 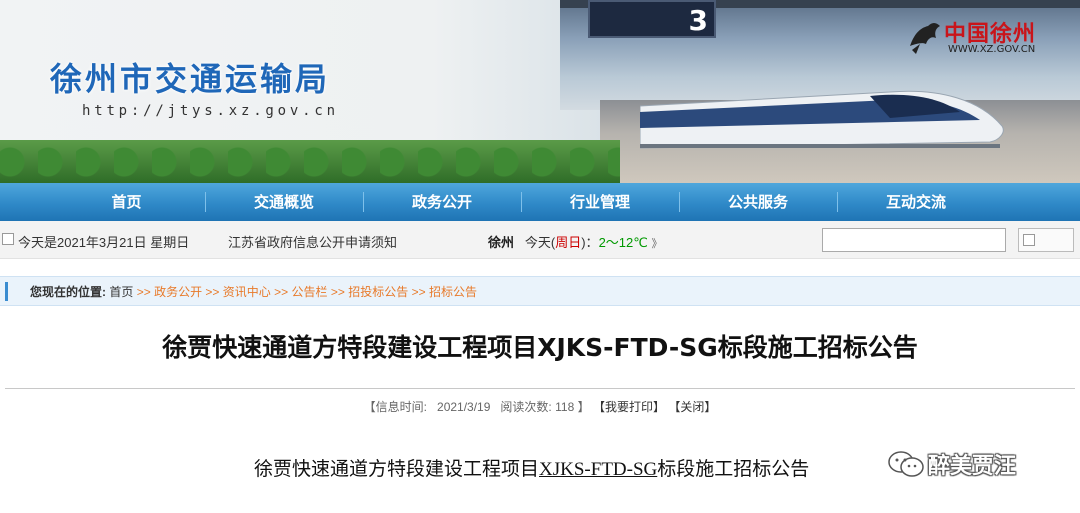 I want to click on body-suffix: 标段施工招标公告, so click(x=733, y=469).